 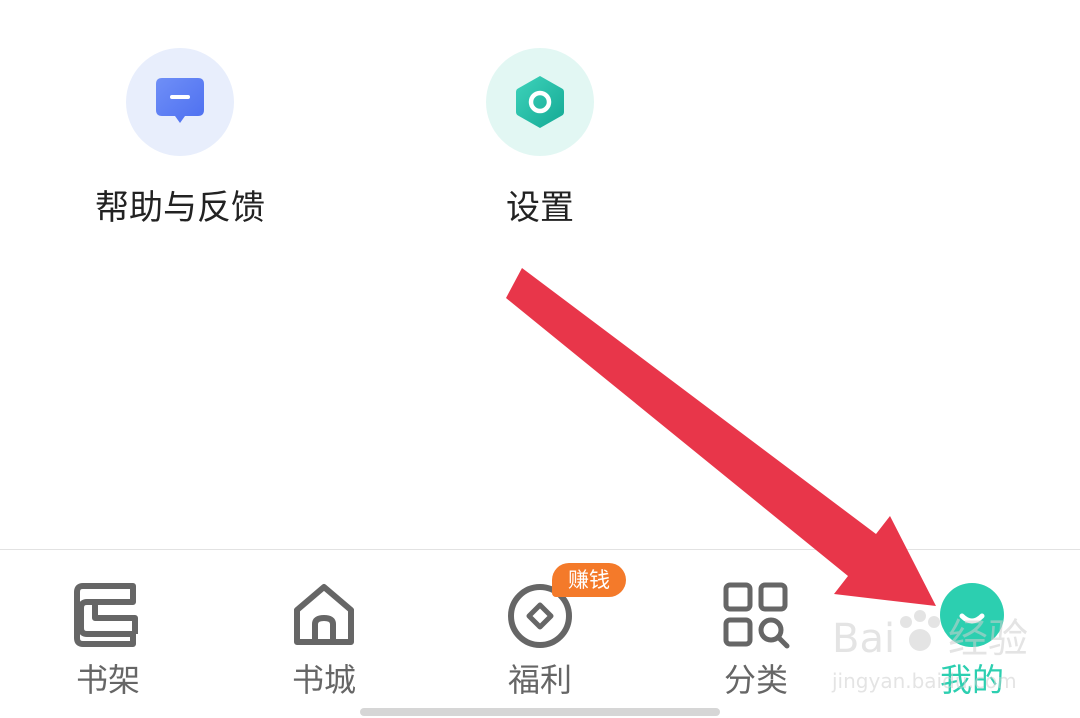 I want to click on message-icon, so click(x=180, y=100).